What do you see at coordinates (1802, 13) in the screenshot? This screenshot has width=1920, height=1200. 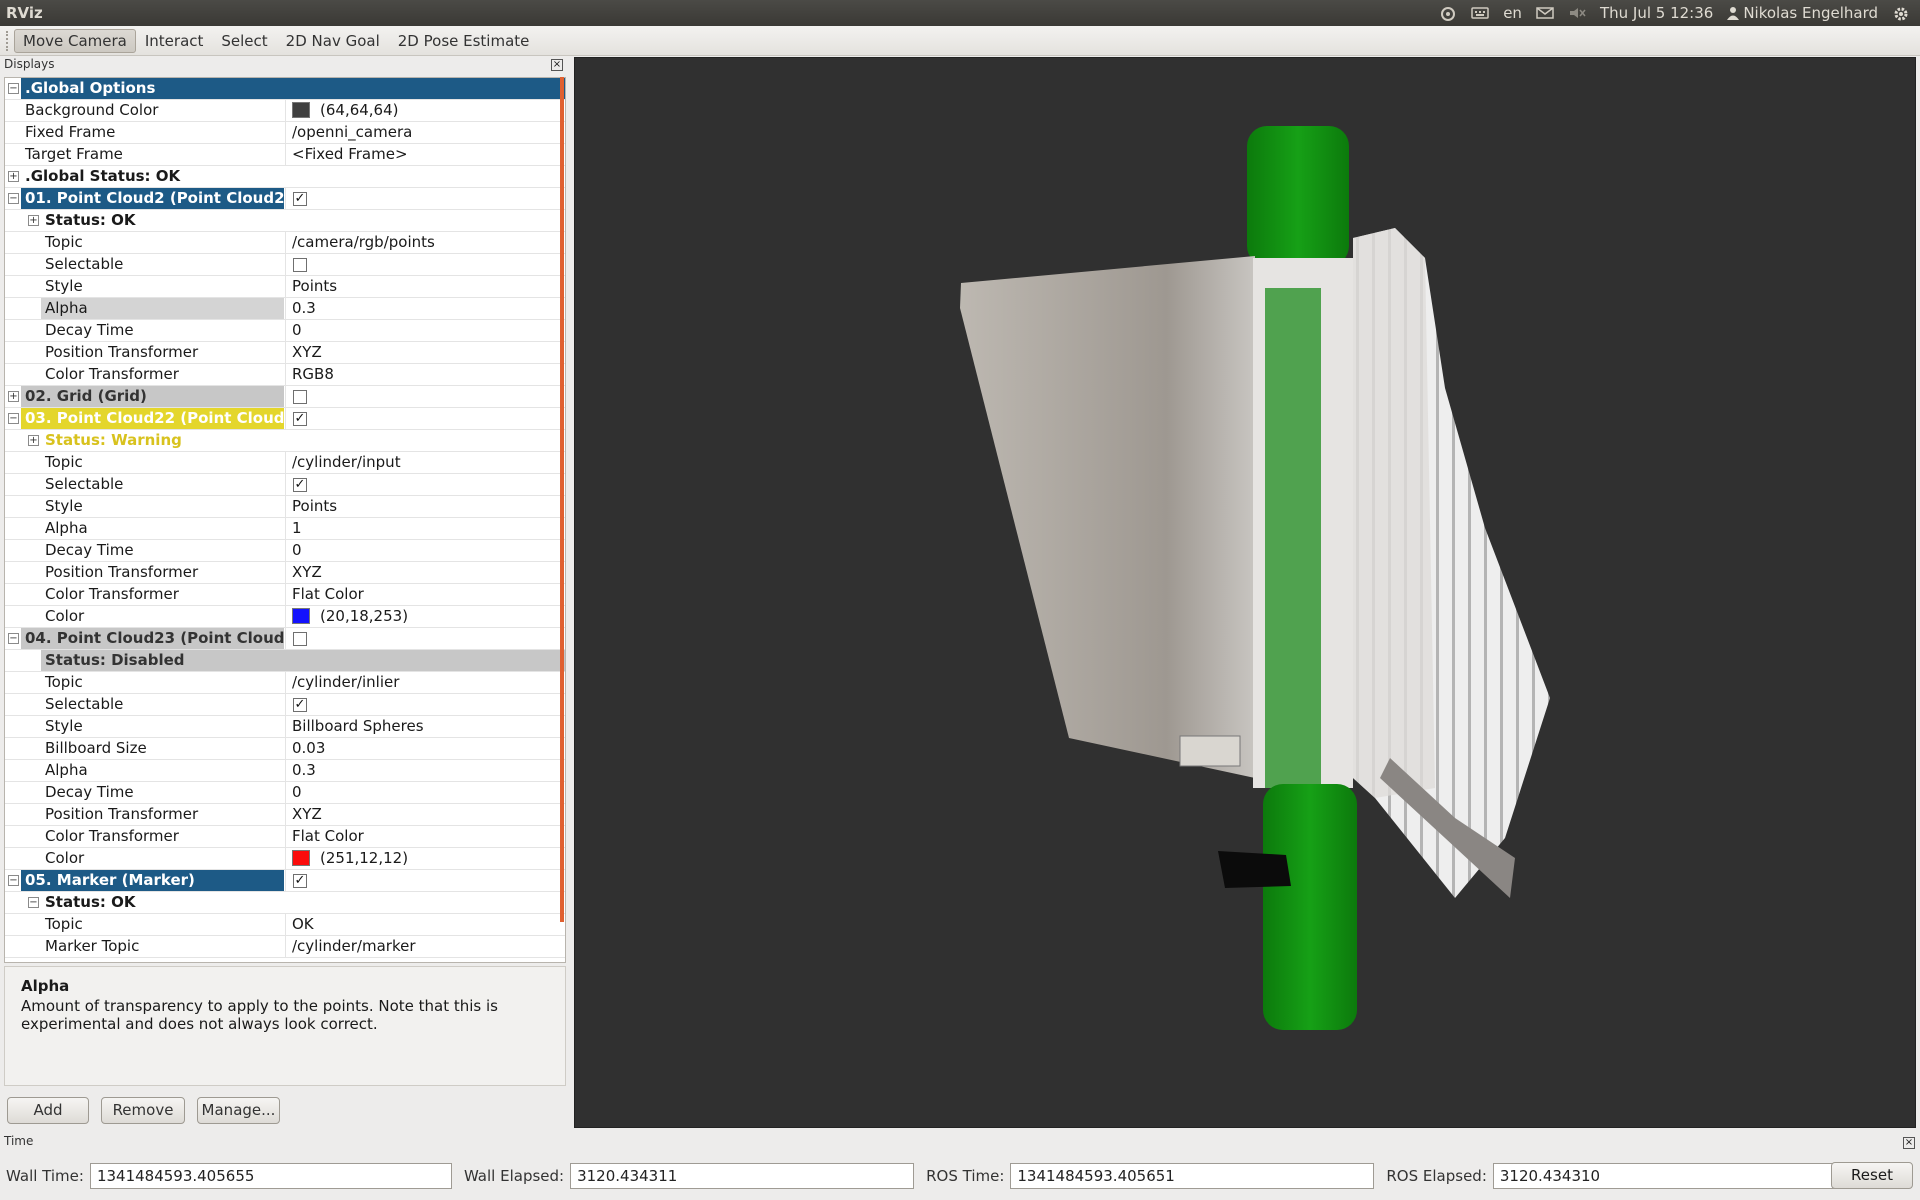 I see `user-menu: Nikolas Engelhard` at bounding box center [1802, 13].